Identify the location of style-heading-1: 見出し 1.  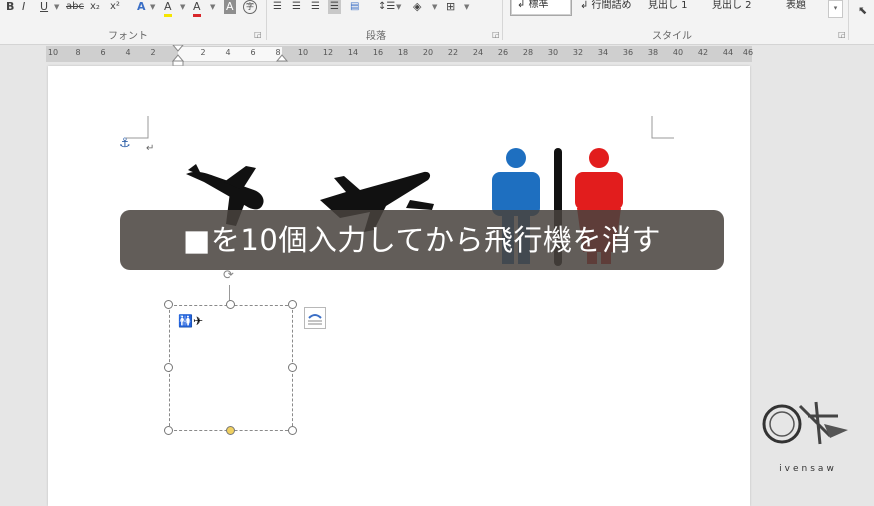
(668, 5).